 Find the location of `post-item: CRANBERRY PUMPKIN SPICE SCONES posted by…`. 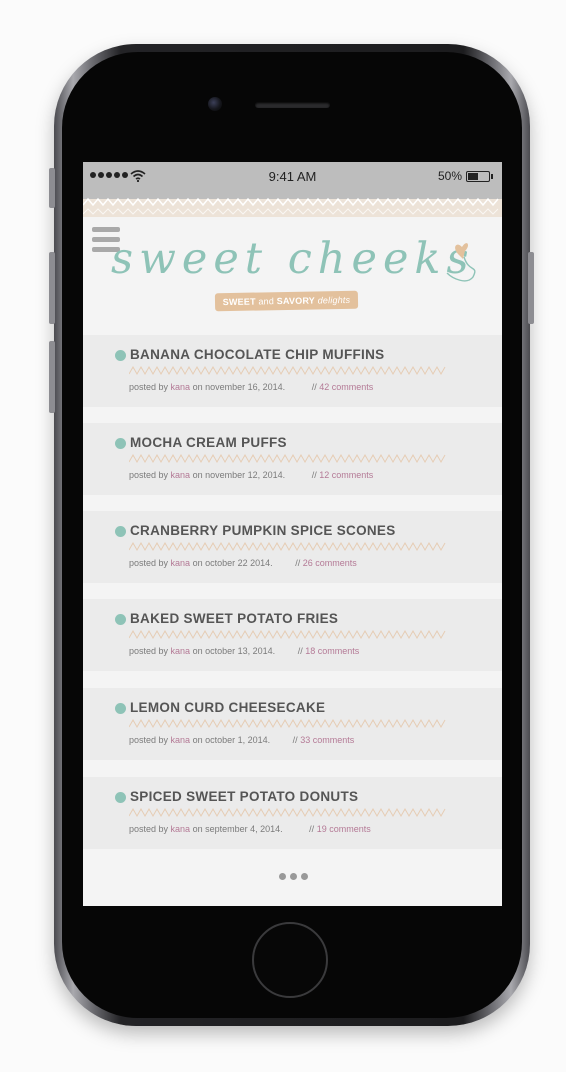

post-item: CRANBERRY PUMPKIN SPICE SCONES posted by… is located at coordinates (292, 547).